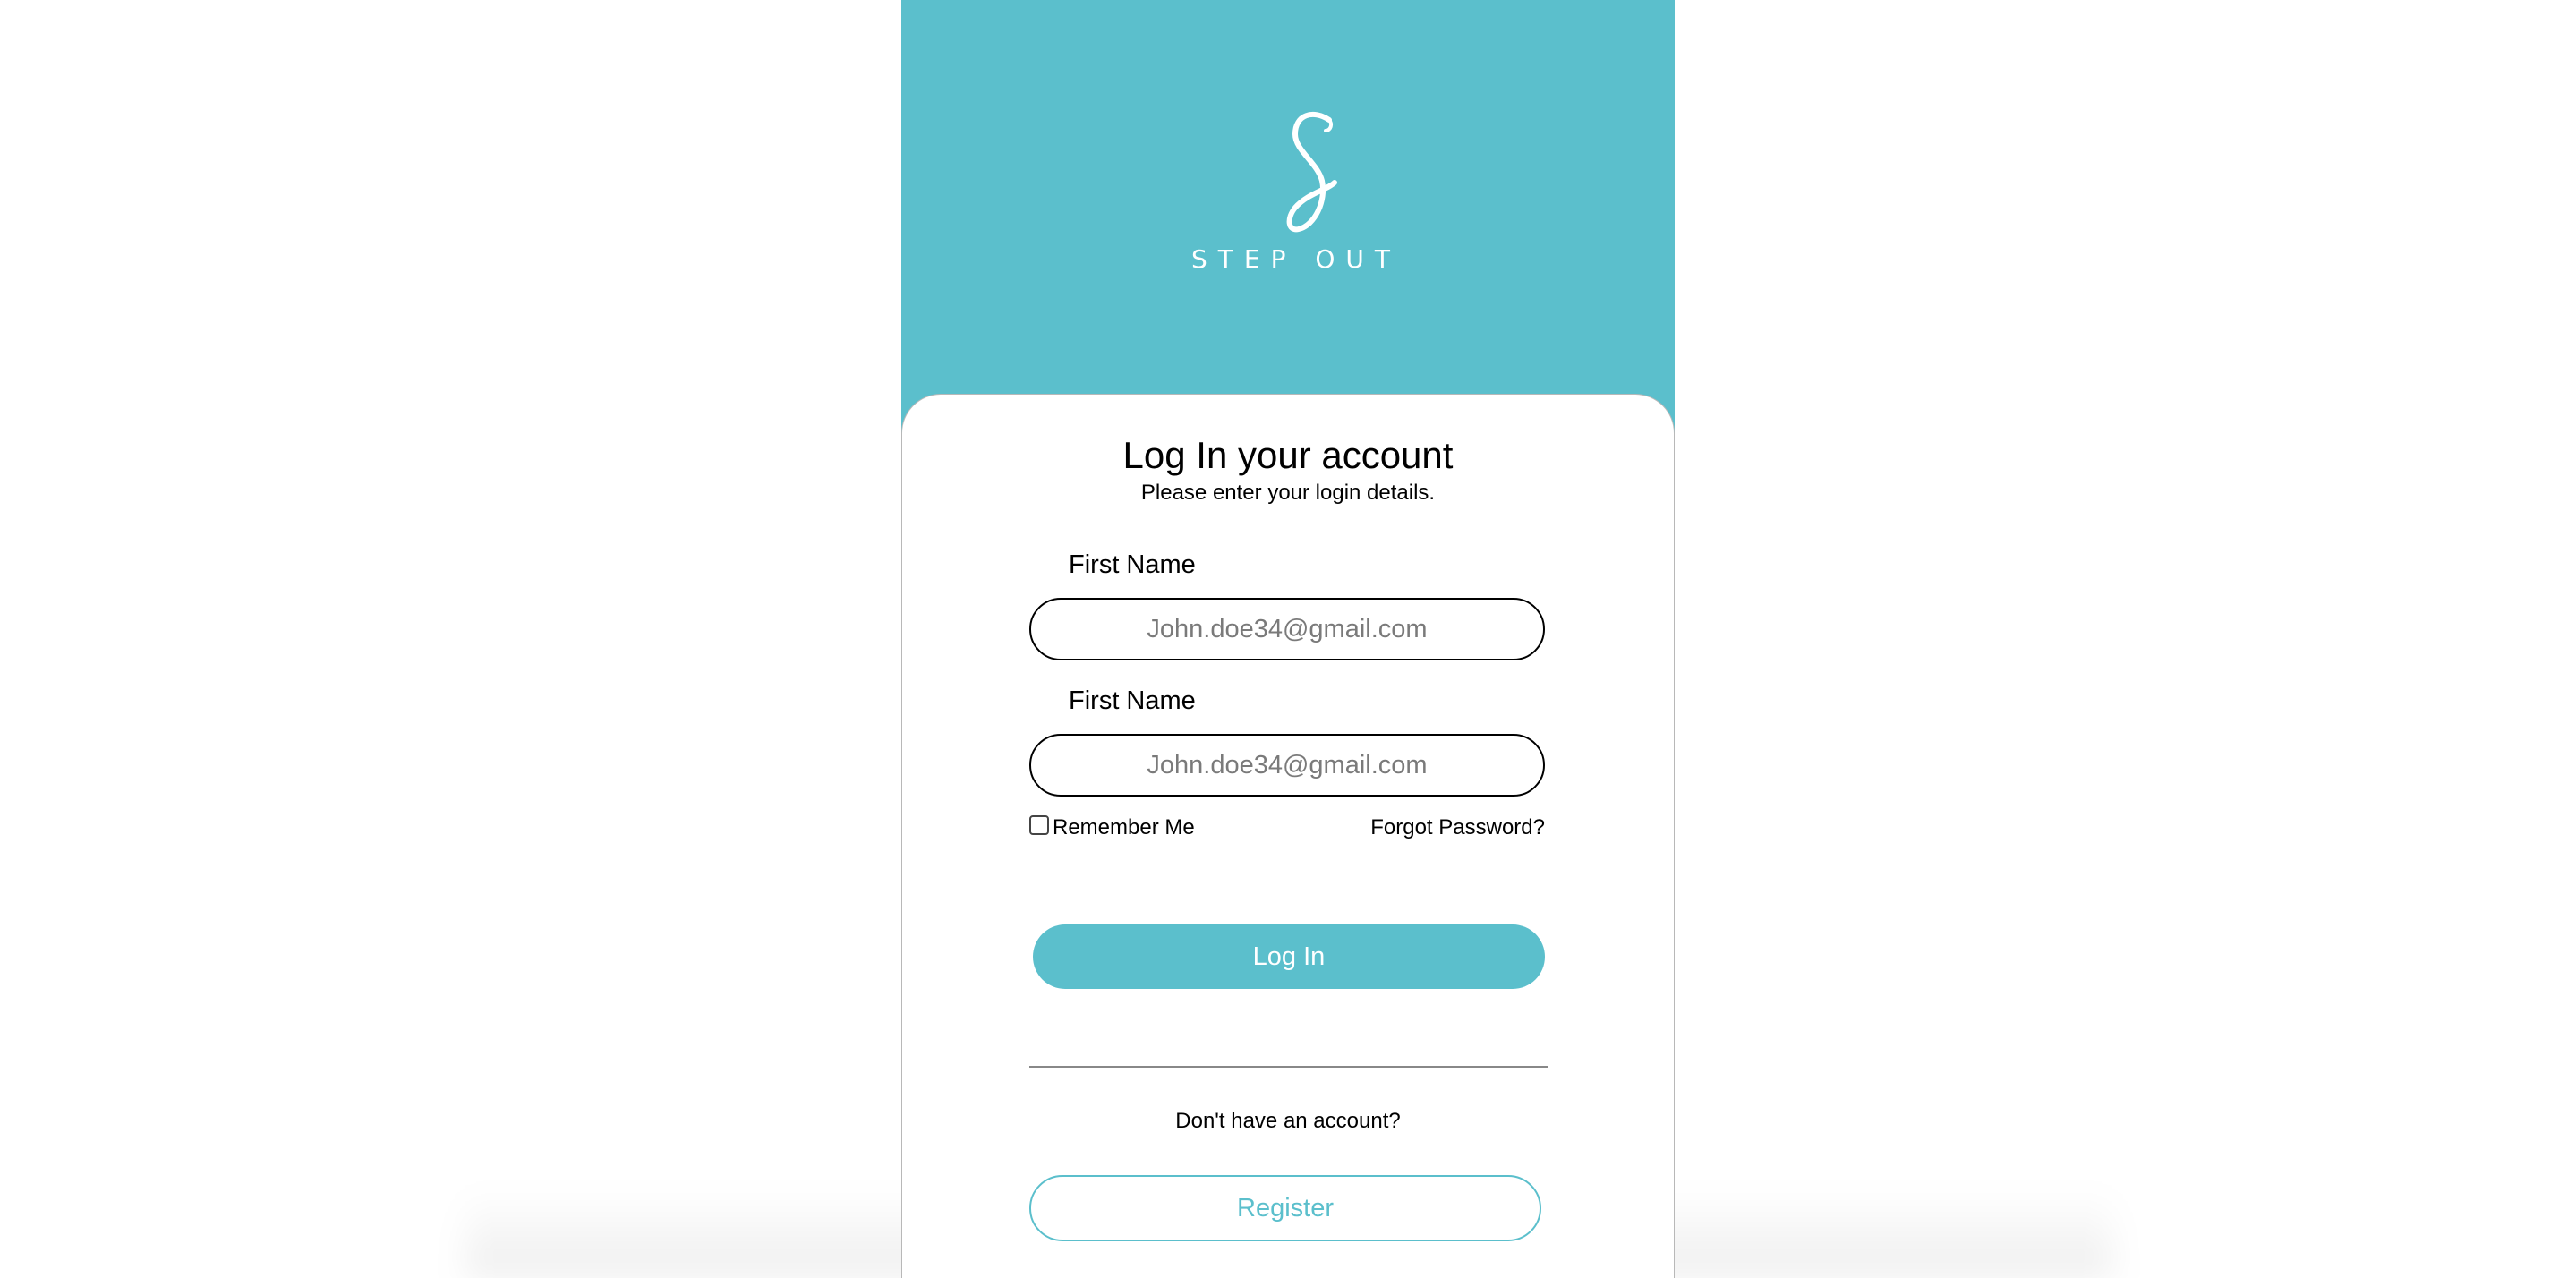  Describe the element at coordinates (1289, 956) in the screenshot. I see `login-button: Log In` at that location.